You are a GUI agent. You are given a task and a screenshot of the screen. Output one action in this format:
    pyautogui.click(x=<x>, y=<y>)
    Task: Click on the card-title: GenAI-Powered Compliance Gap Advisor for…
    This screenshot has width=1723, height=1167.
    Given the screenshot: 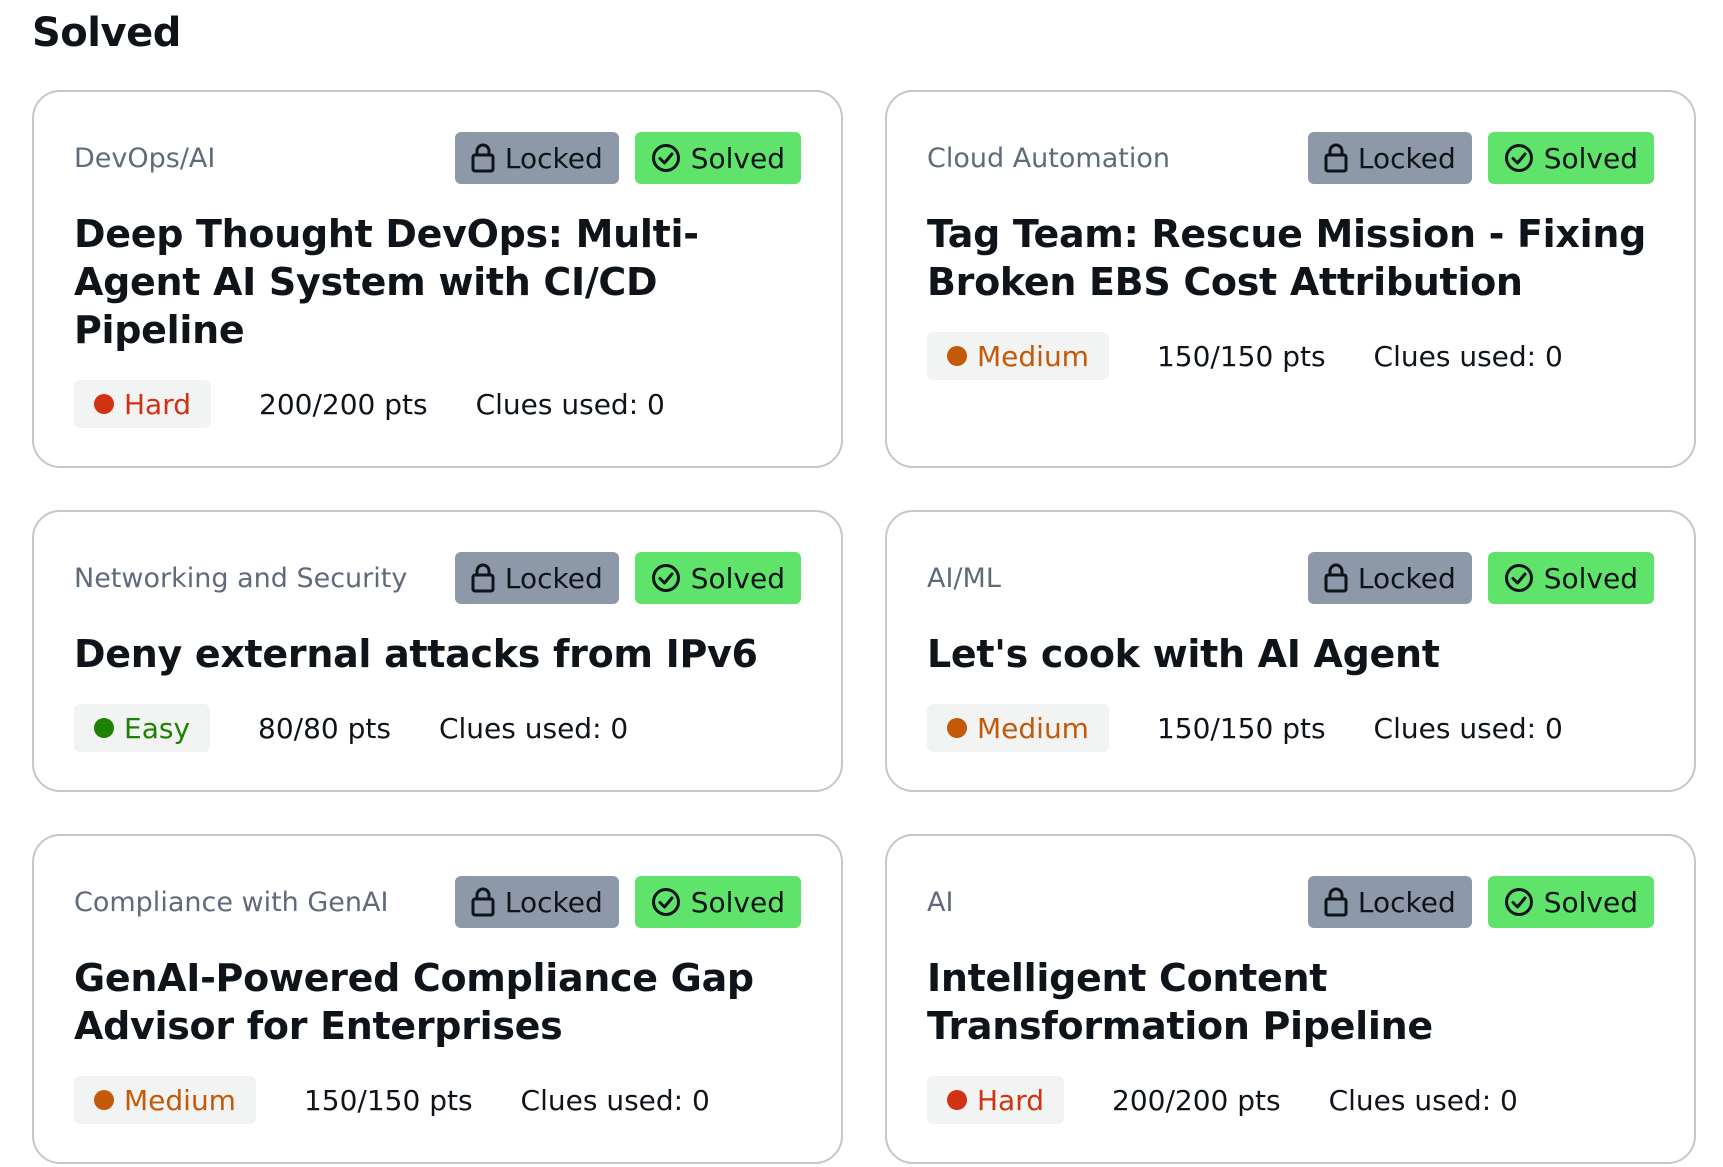 What is the action you would take?
    pyautogui.click(x=437, y=1002)
    